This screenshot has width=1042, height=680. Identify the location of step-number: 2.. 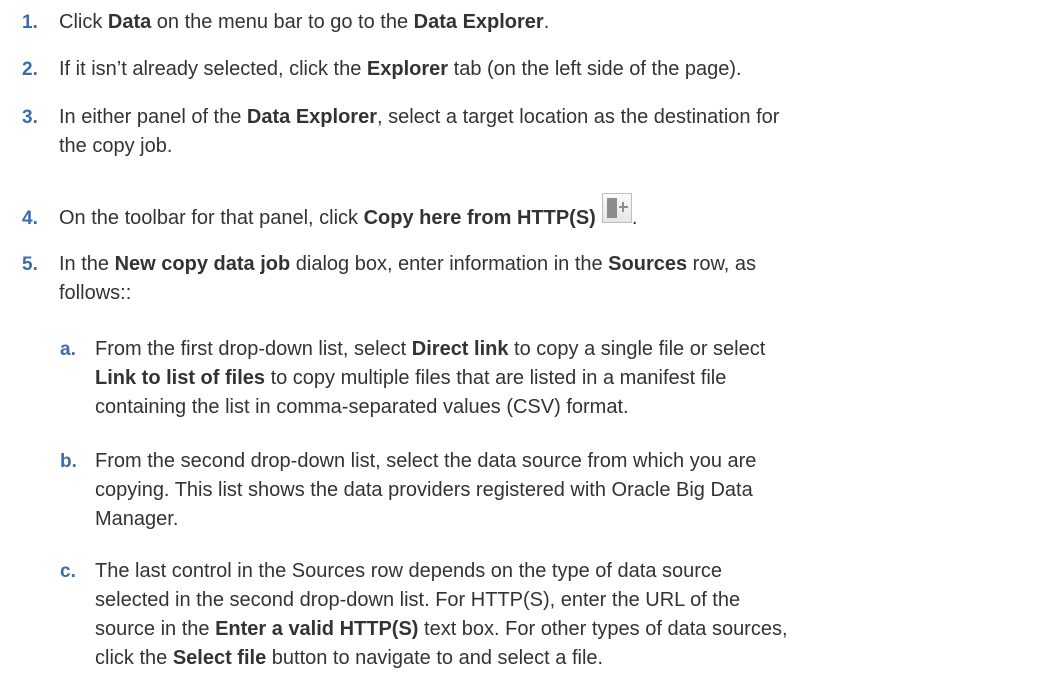
(30, 69).